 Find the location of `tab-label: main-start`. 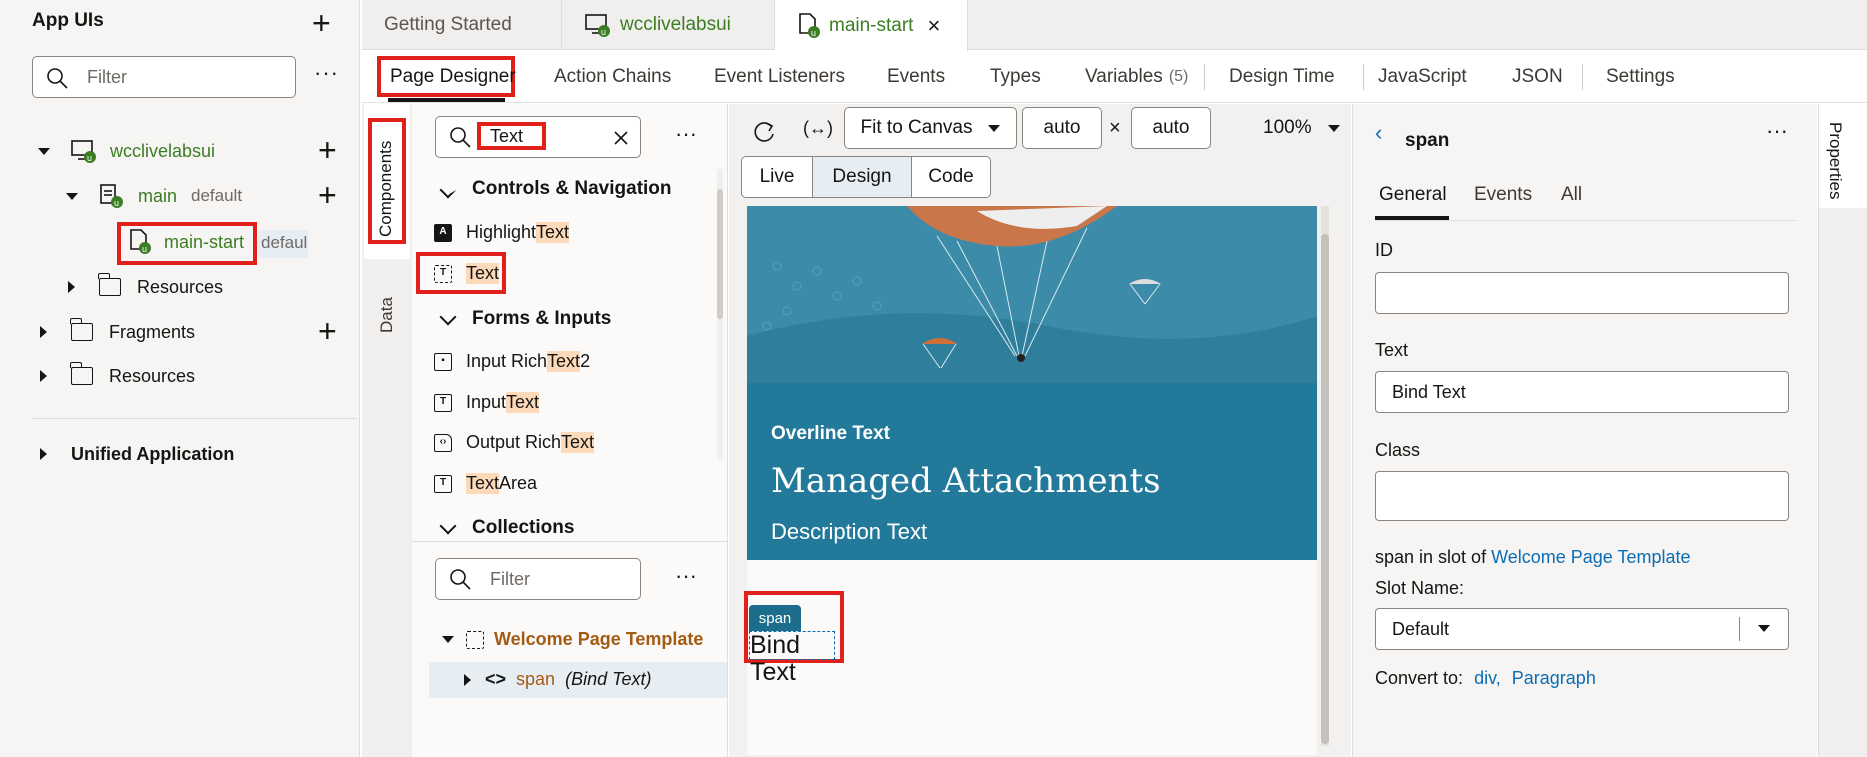

tab-label: main-start is located at coordinates (871, 25).